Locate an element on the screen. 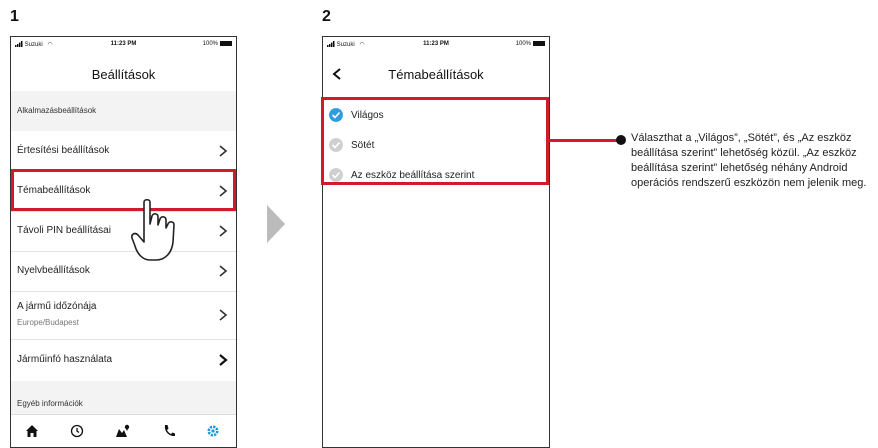 The width and height of the screenshot is (878, 448). tap-hand-icon is located at coordinates (153, 229).